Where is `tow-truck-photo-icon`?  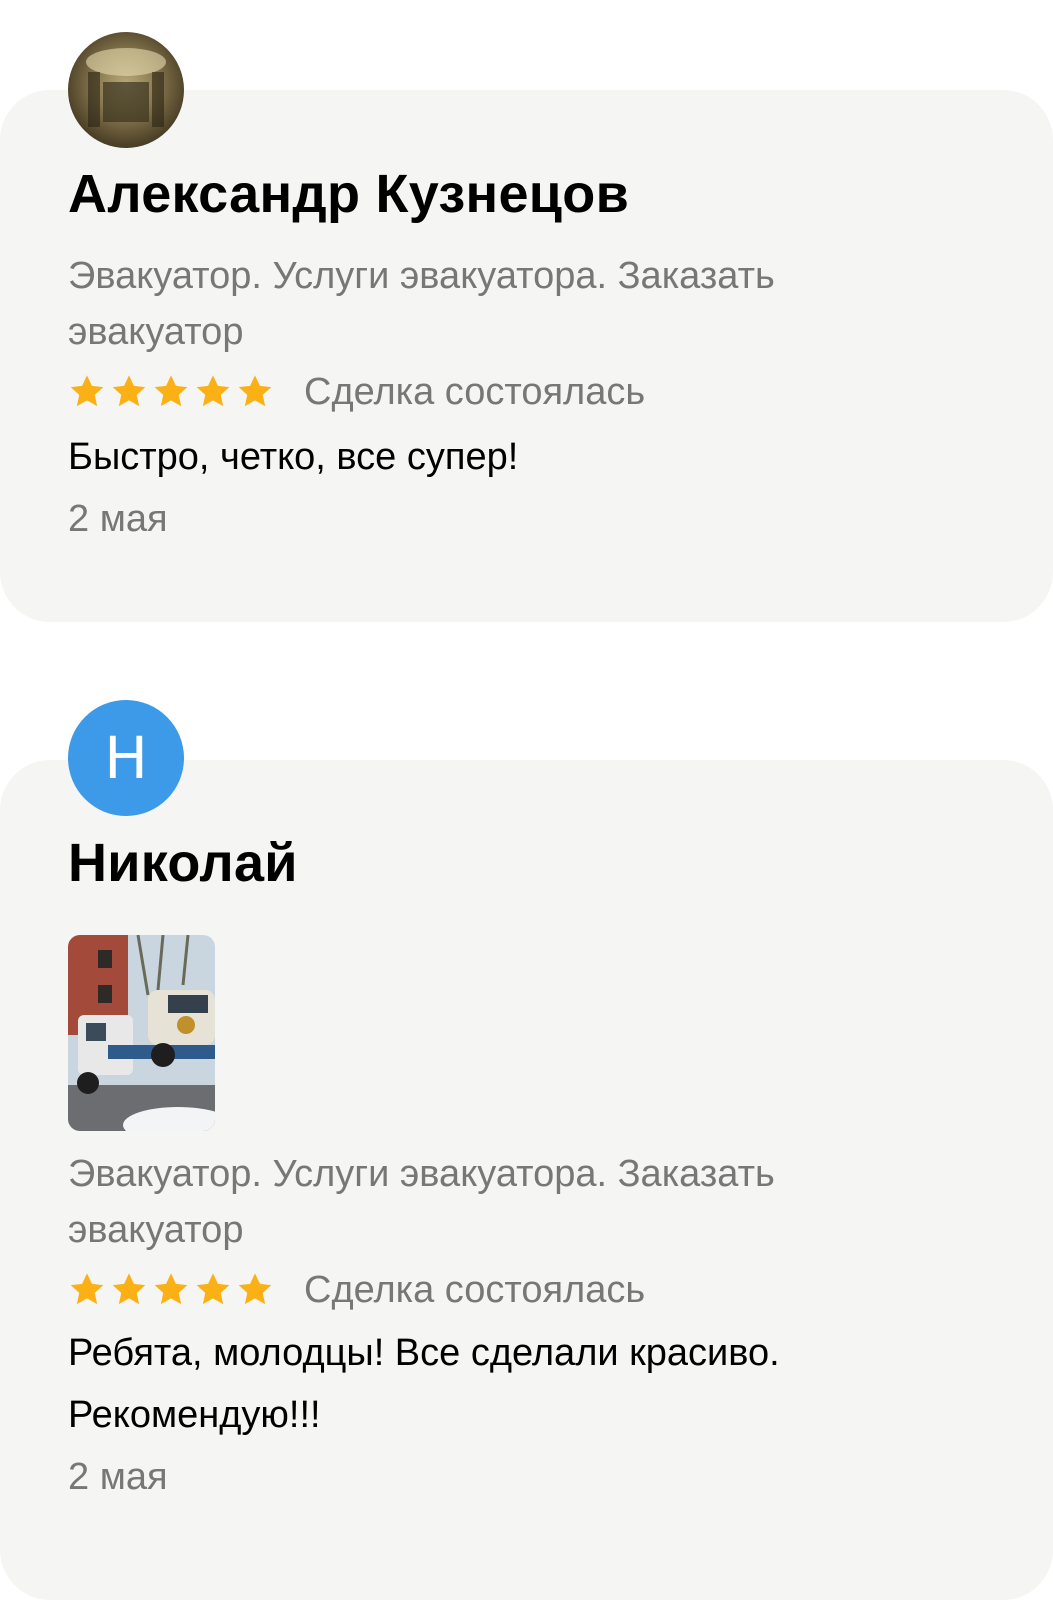 tow-truck-photo-icon is located at coordinates (141, 1033).